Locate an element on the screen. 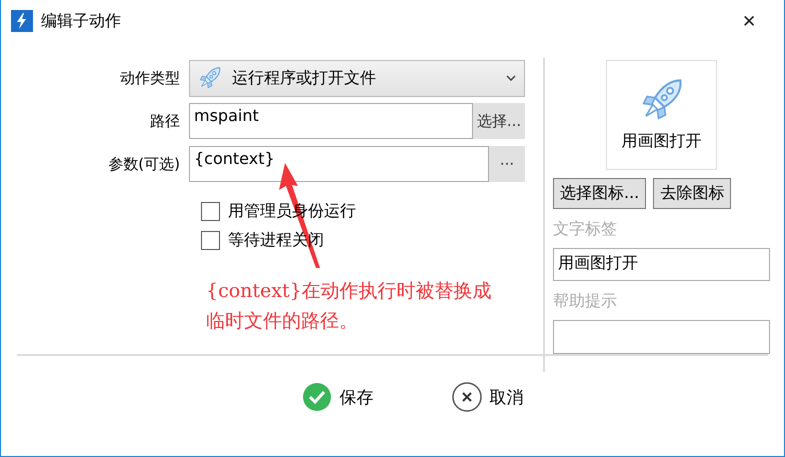 The image size is (785, 457). icon-button: 去除图标 is located at coordinates (692, 193).